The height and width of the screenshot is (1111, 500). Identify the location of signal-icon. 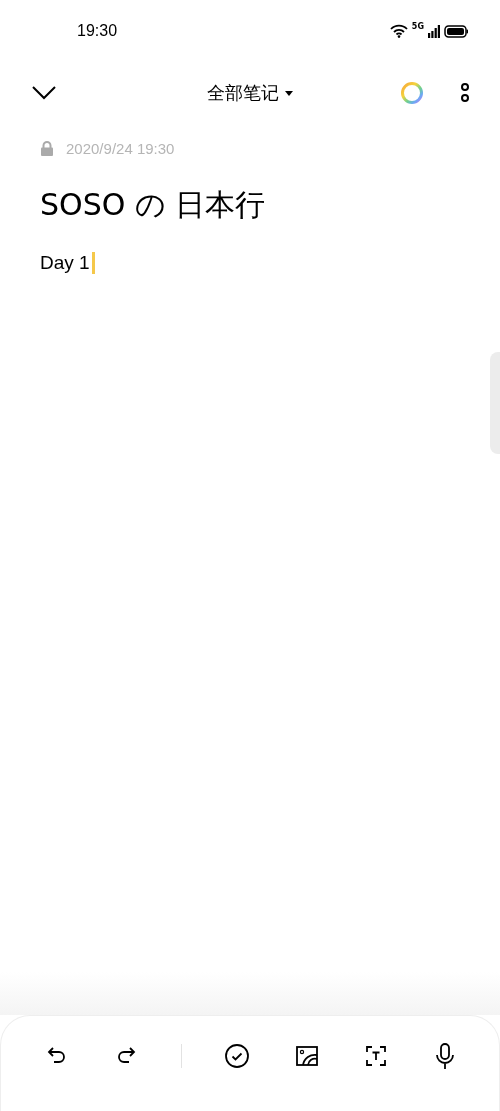
(434, 31).